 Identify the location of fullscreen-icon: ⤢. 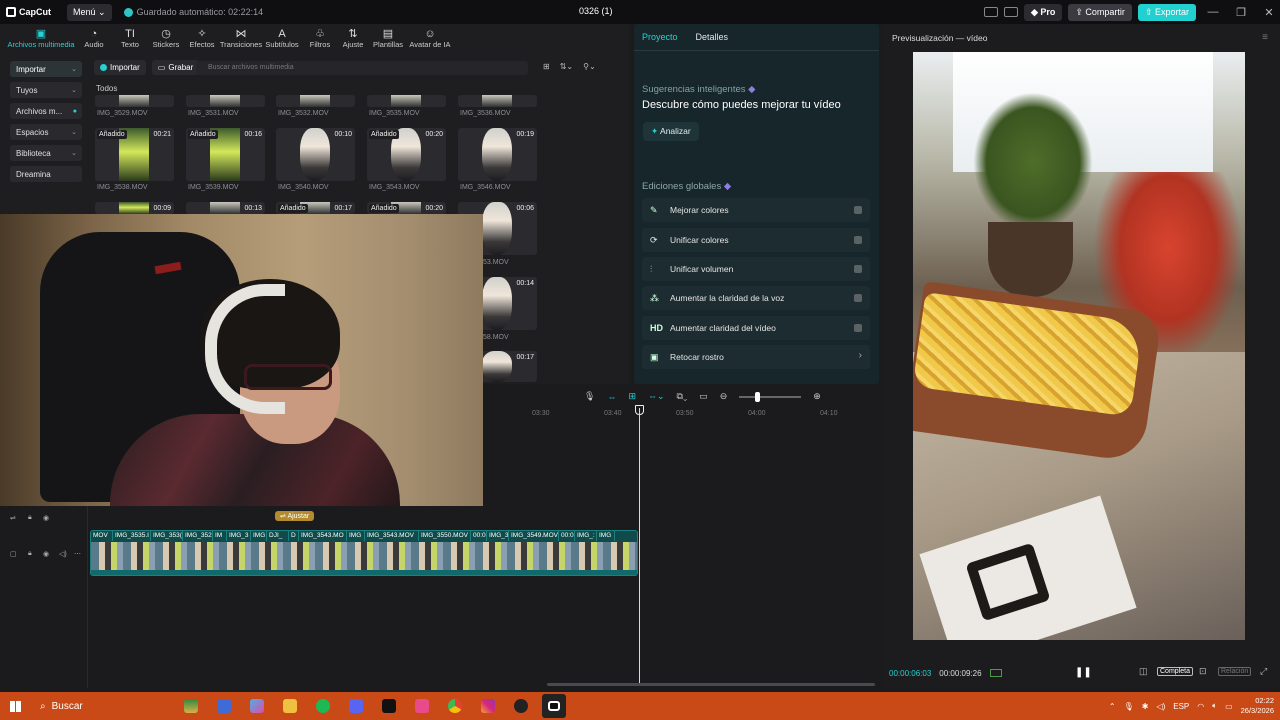
(1263, 671).